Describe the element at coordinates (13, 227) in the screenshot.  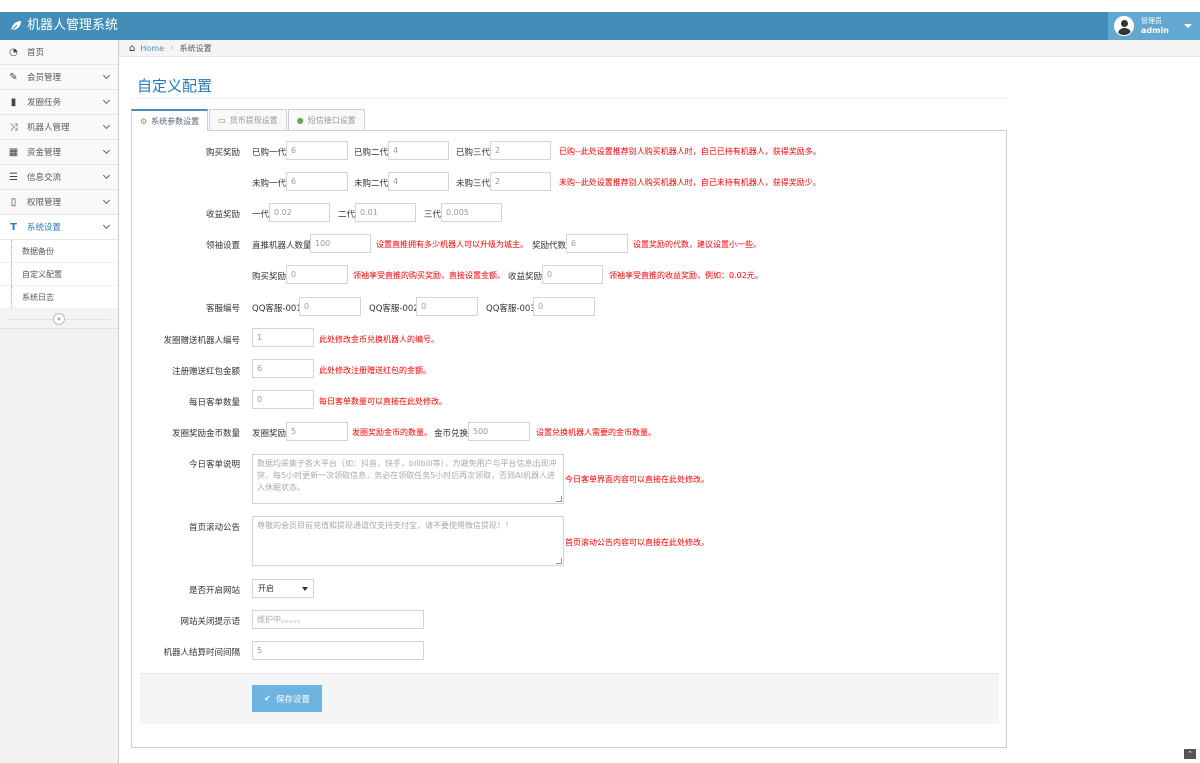
I see `text-icon: T` at that location.